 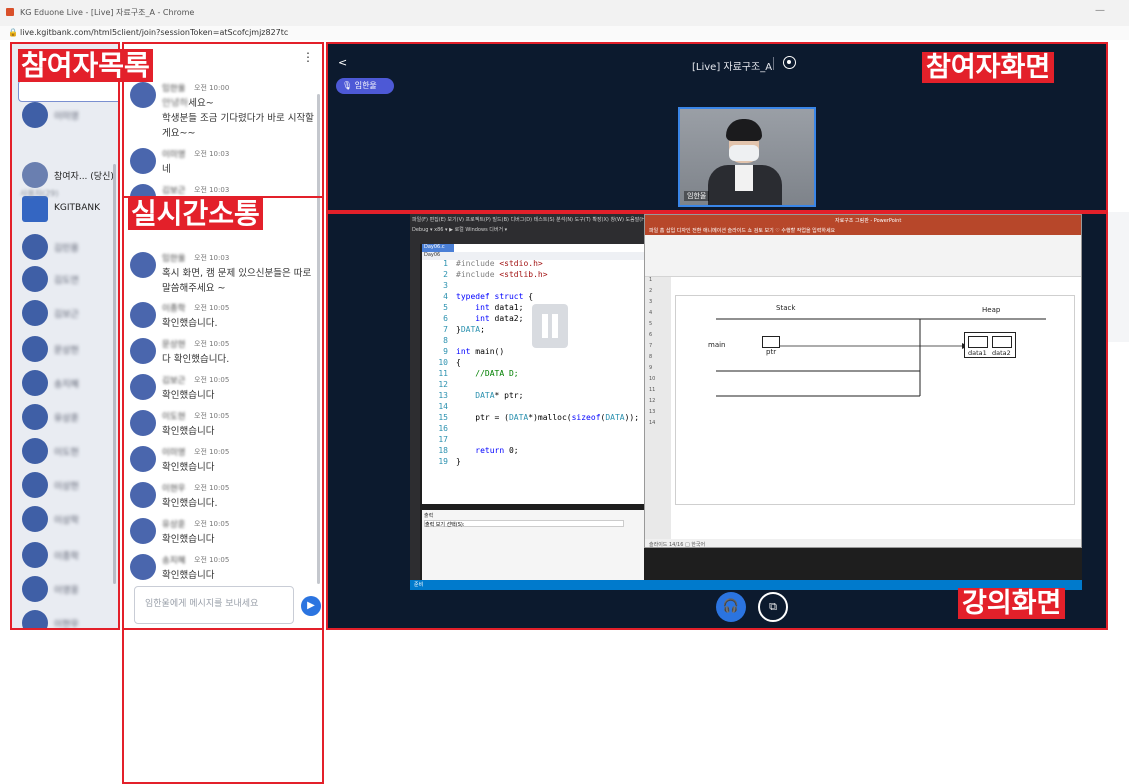 I want to click on participant-item: 참여자... (당신), so click(x=70, y=175).